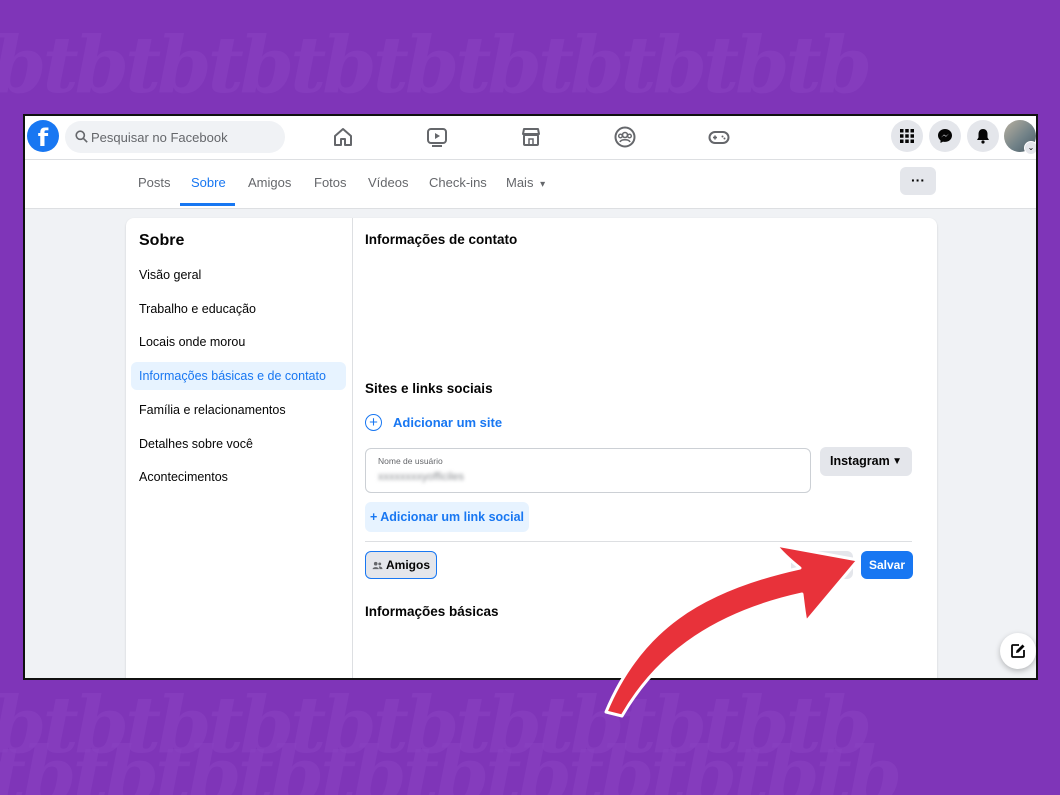 The height and width of the screenshot is (795, 1060). I want to click on messenger-icon, so click(945, 136).